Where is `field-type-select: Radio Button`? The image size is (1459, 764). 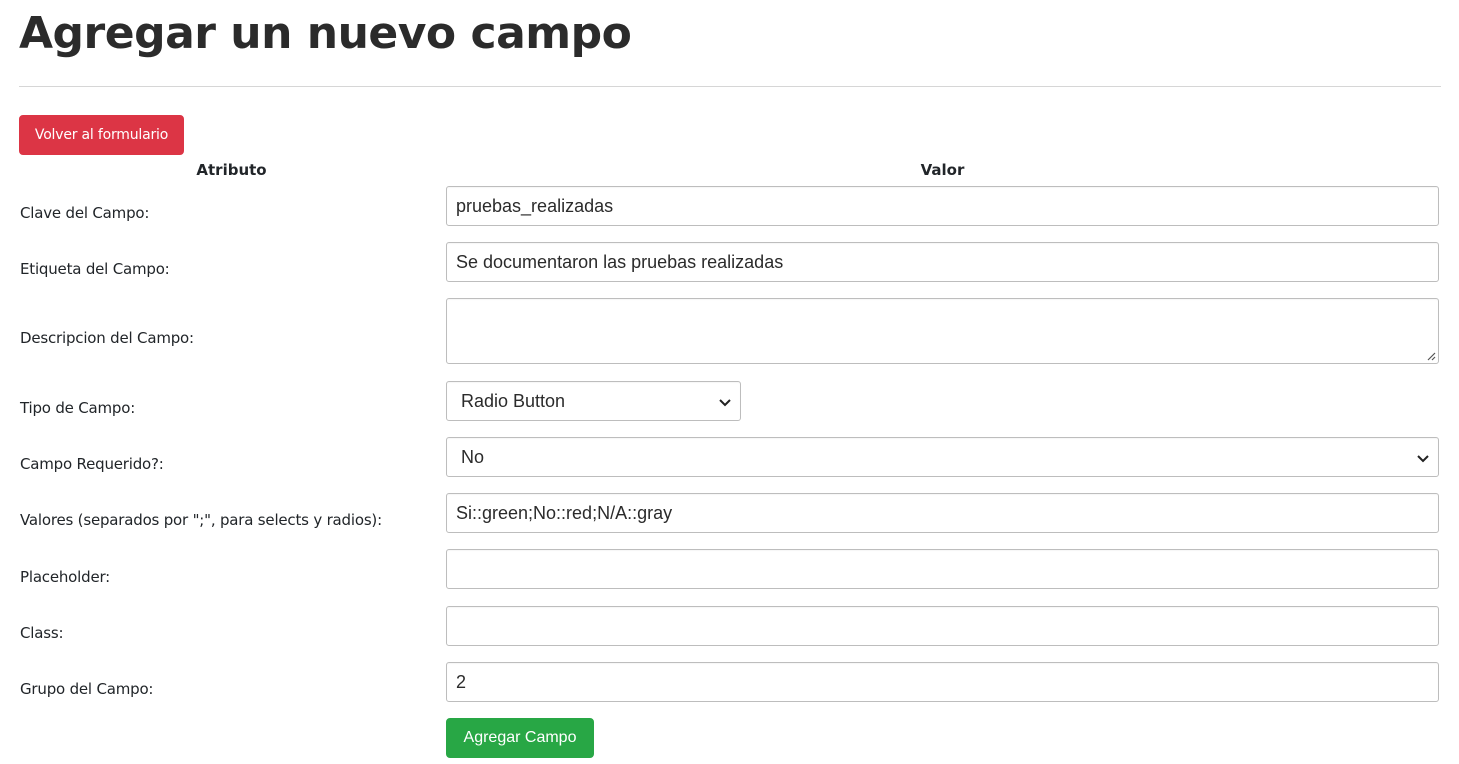
field-type-select: Radio Button is located at coordinates (593, 401).